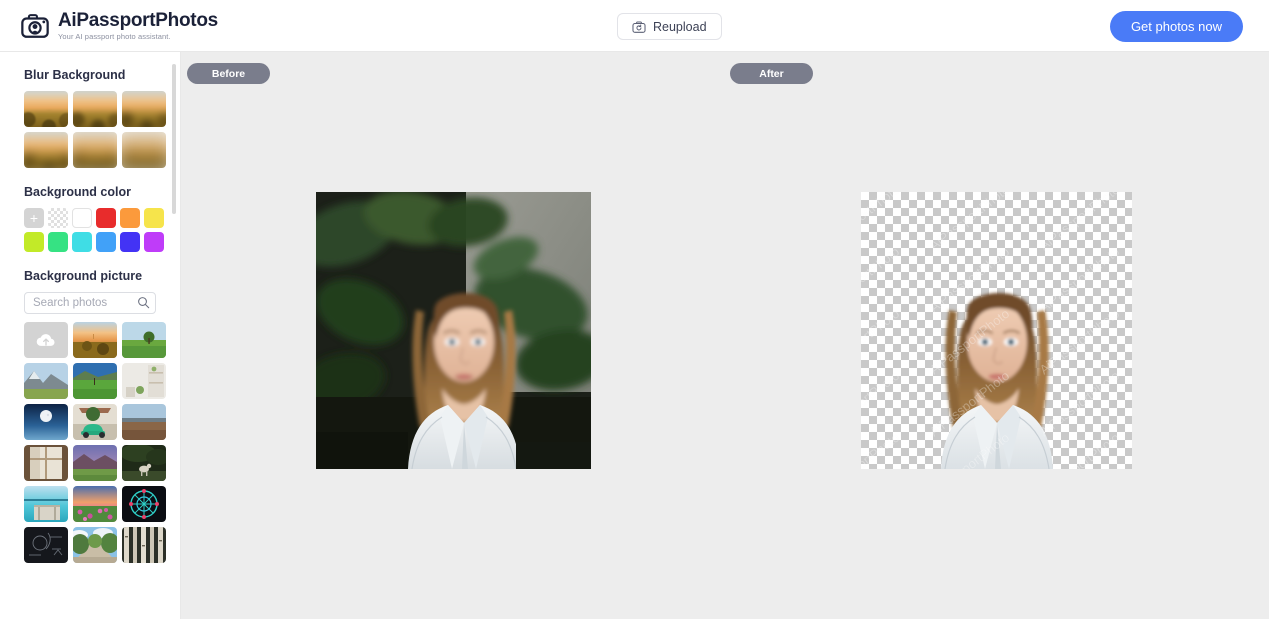  I want to click on photo-tile-desert-plain, so click(144, 422).